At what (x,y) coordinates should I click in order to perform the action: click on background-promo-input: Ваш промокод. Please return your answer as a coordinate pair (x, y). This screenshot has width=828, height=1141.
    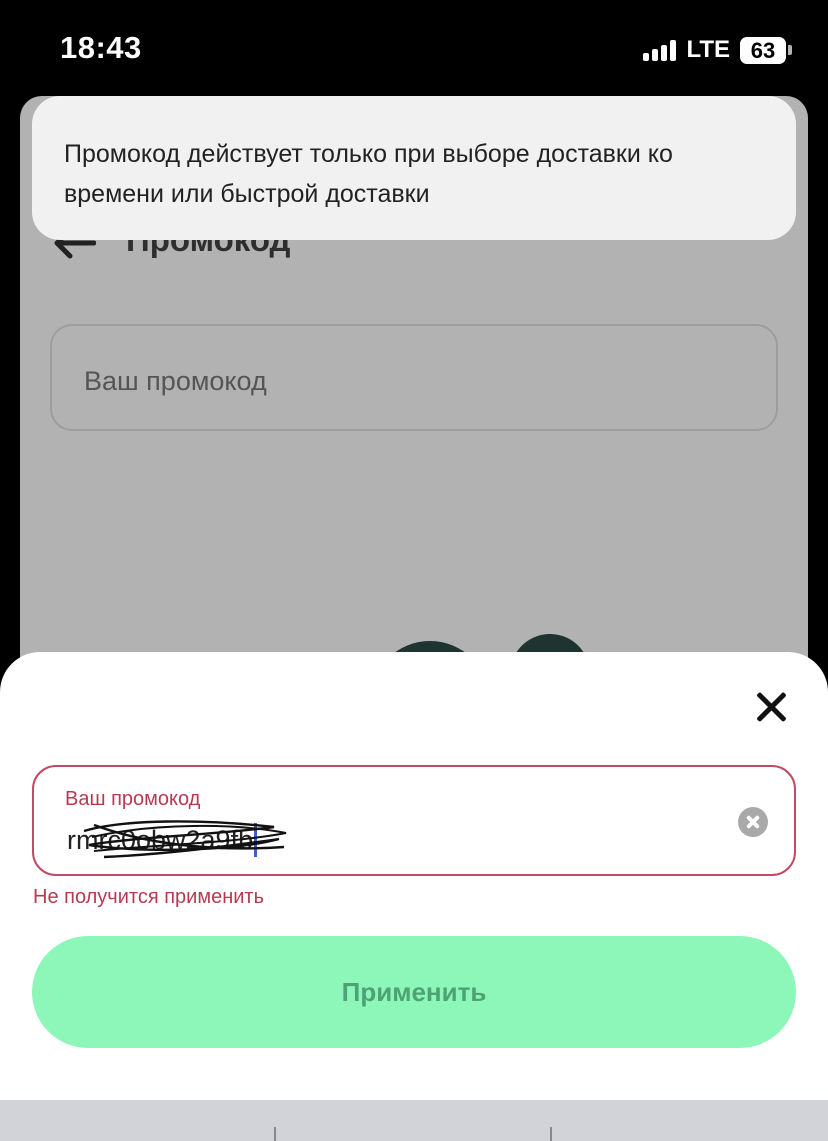
    Looking at the image, I should click on (414, 377).